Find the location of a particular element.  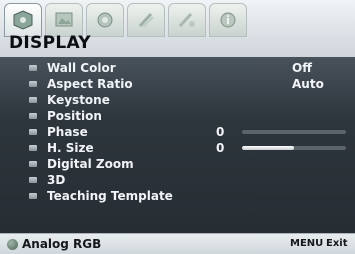

menu-item-label: Position is located at coordinates (74, 116).